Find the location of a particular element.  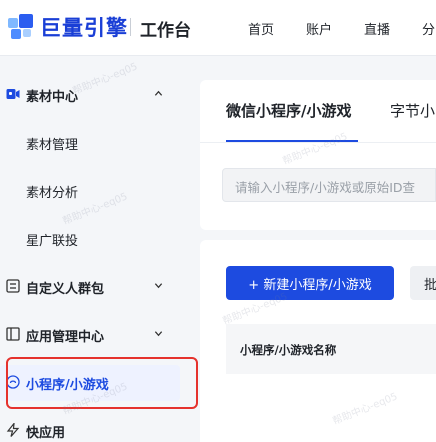

top-header: 巨量引擎 工作台 首页 账户 直播 分 is located at coordinates (218, 28).